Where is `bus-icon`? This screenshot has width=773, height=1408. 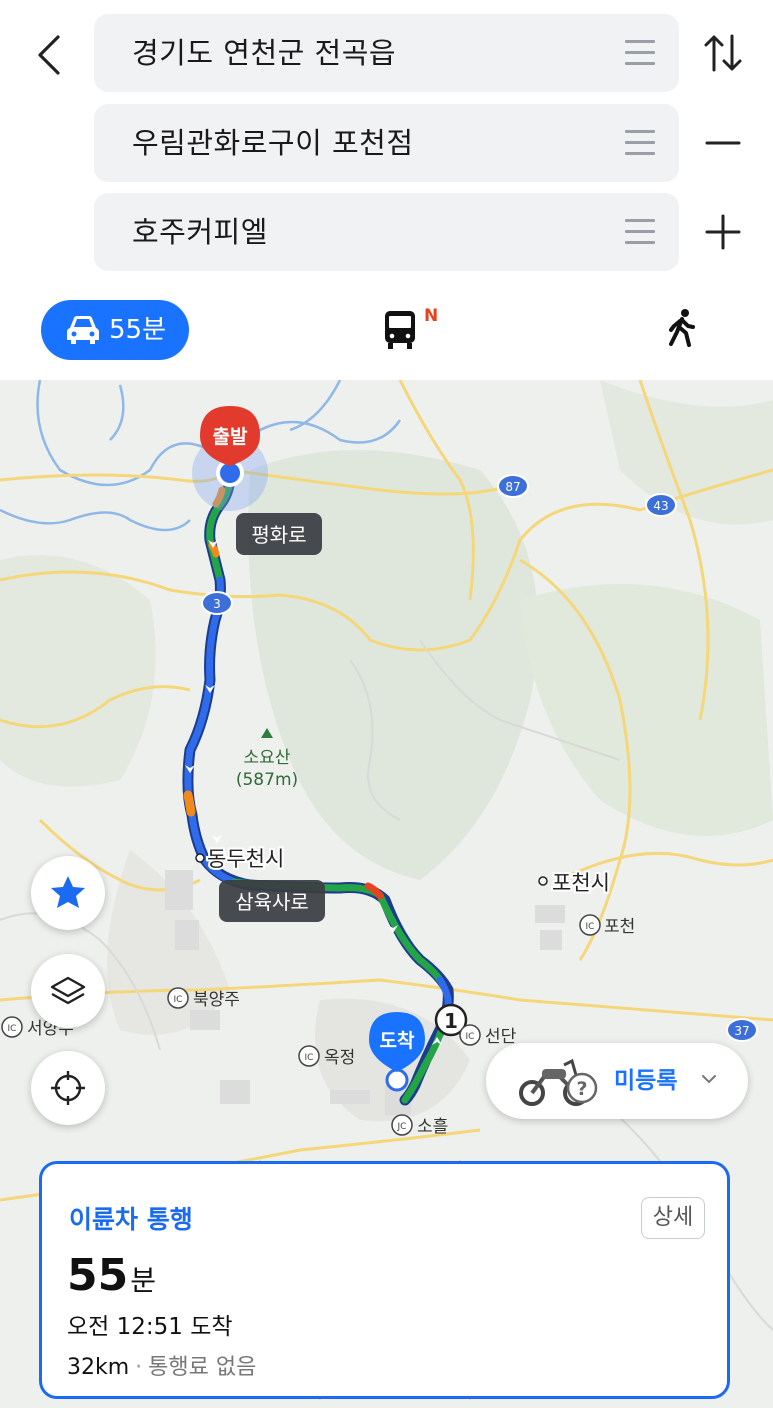
bus-icon is located at coordinates (400, 330).